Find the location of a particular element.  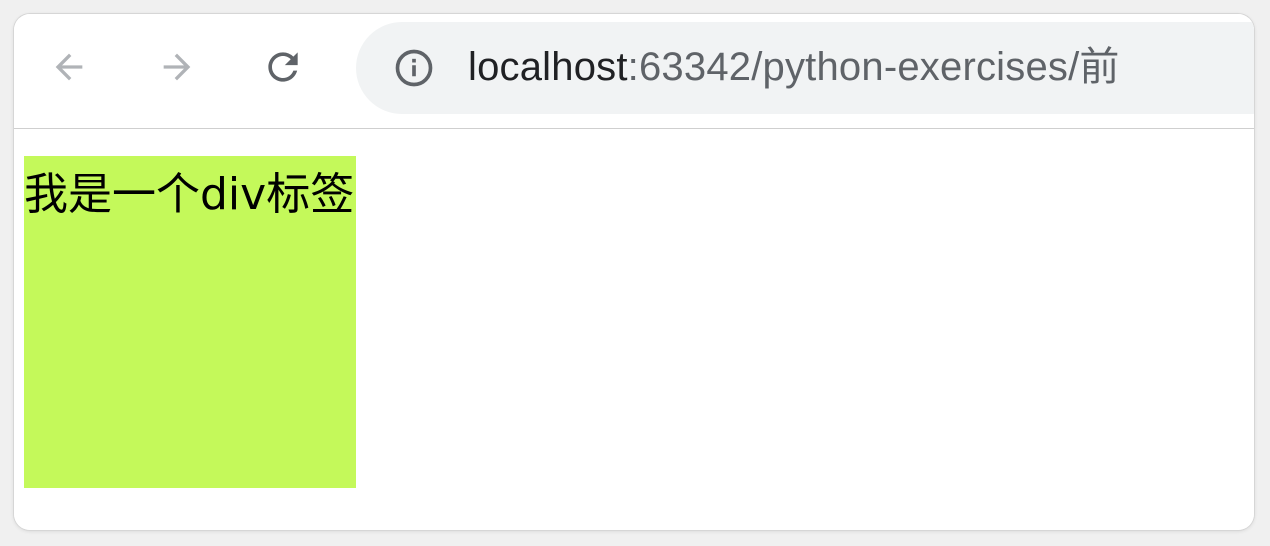

reload-icon is located at coordinates (283, 67).